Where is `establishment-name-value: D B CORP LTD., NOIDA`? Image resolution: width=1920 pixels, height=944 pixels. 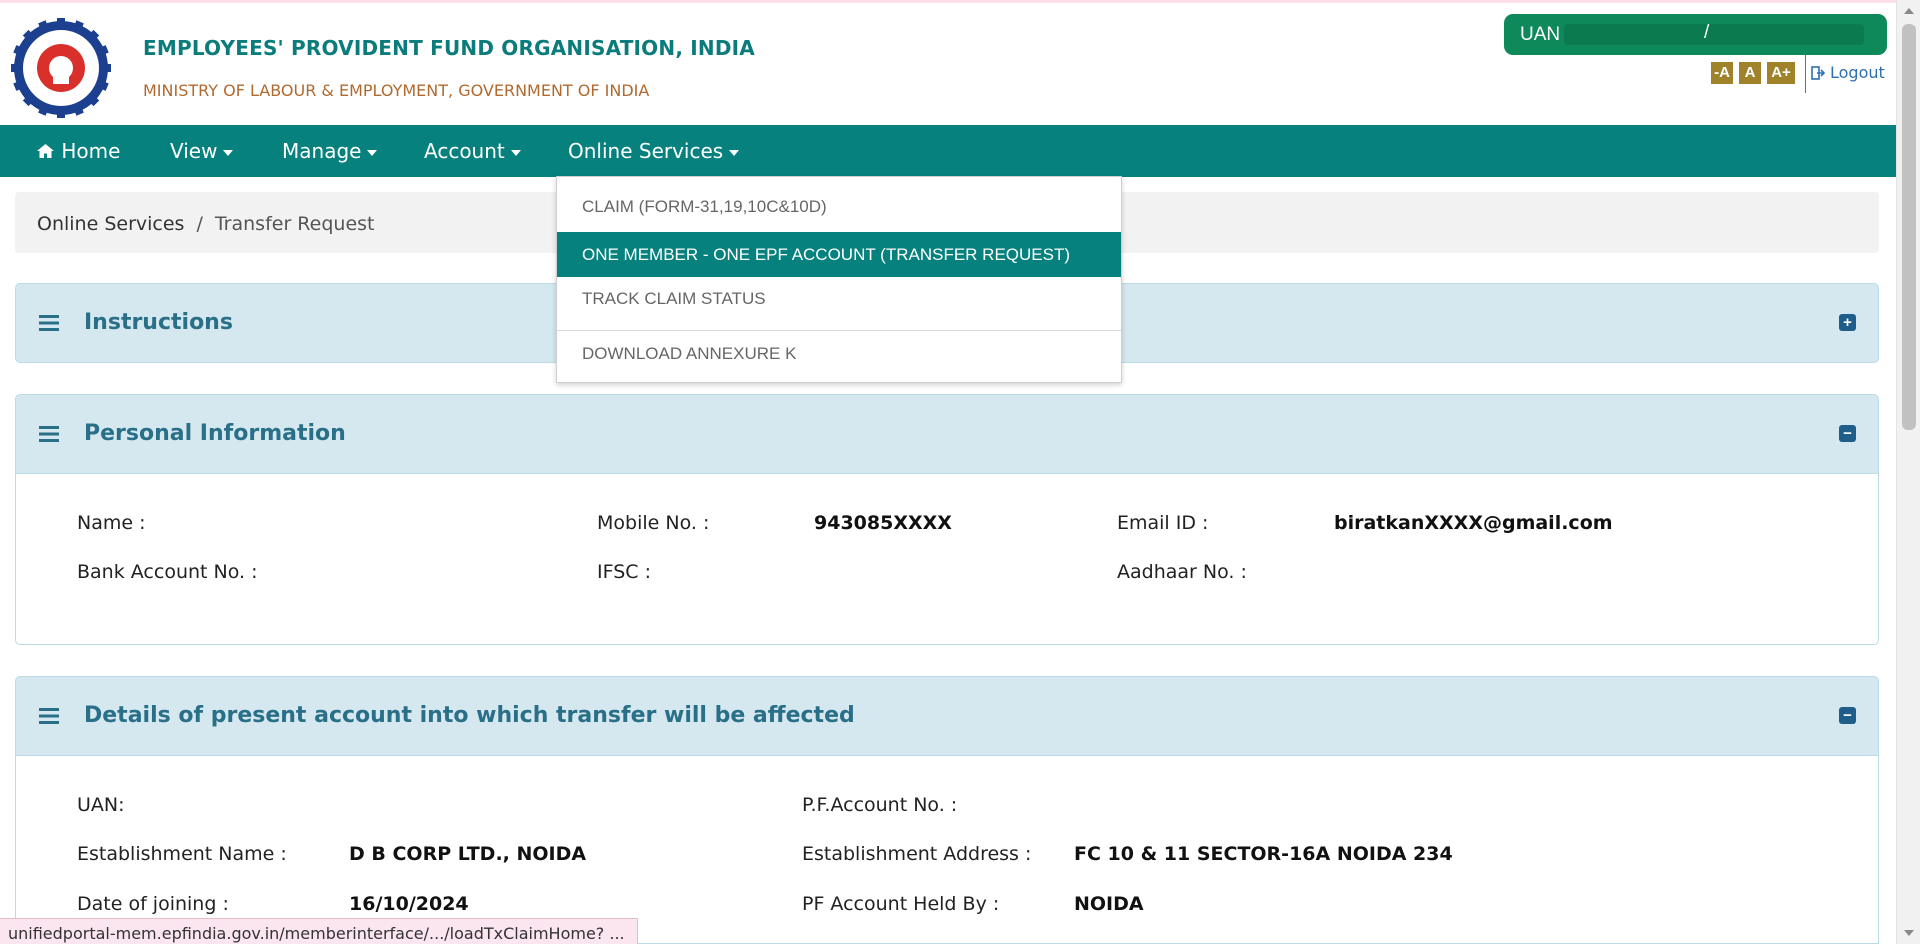 establishment-name-value: D B CORP LTD., NOIDA is located at coordinates (468, 854).